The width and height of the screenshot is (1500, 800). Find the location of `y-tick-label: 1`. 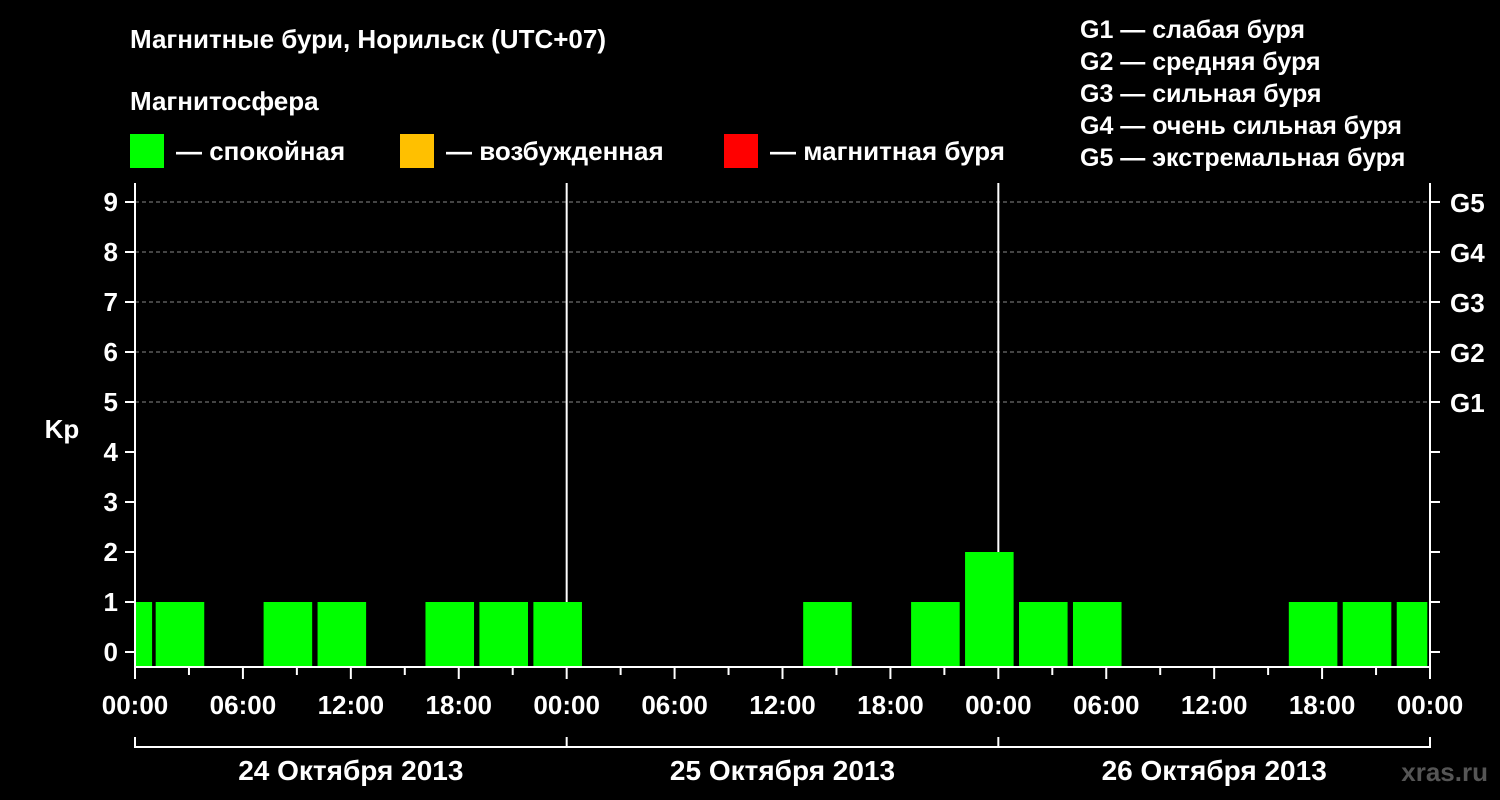

y-tick-label: 1 is located at coordinates (111, 602).